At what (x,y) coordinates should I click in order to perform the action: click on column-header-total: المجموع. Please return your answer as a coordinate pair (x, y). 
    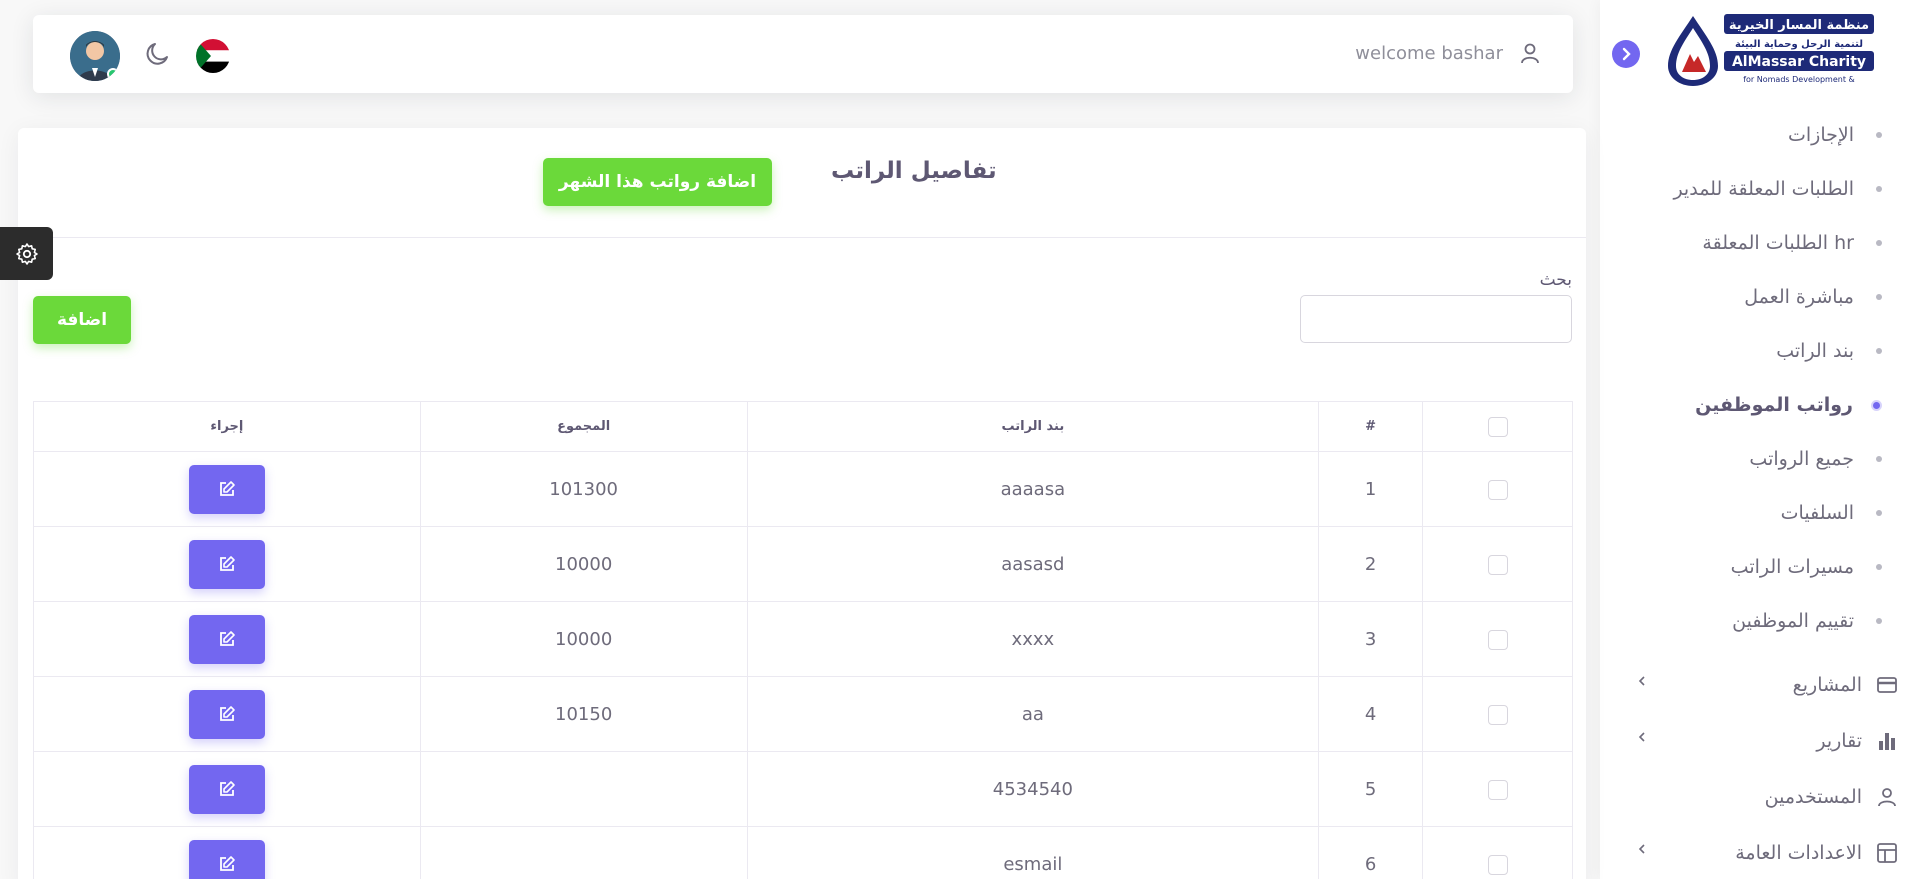
    Looking at the image, I should click on (583, 426).